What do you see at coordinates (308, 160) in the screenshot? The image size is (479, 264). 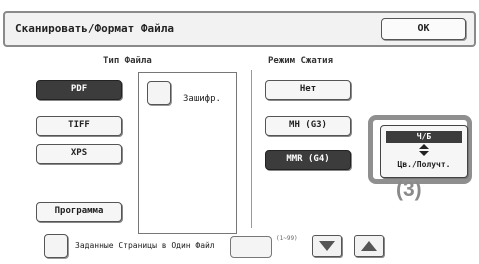 I see `compression-mmr-g4-button: MMR (G4)` at bounding box center [308, 160].